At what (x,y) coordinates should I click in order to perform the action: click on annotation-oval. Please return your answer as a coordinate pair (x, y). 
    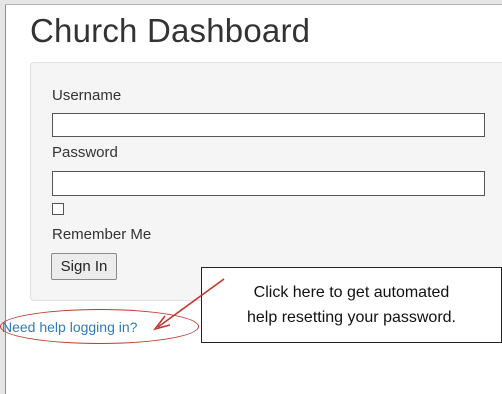
    Looking at the image, I should click on (99, 326).